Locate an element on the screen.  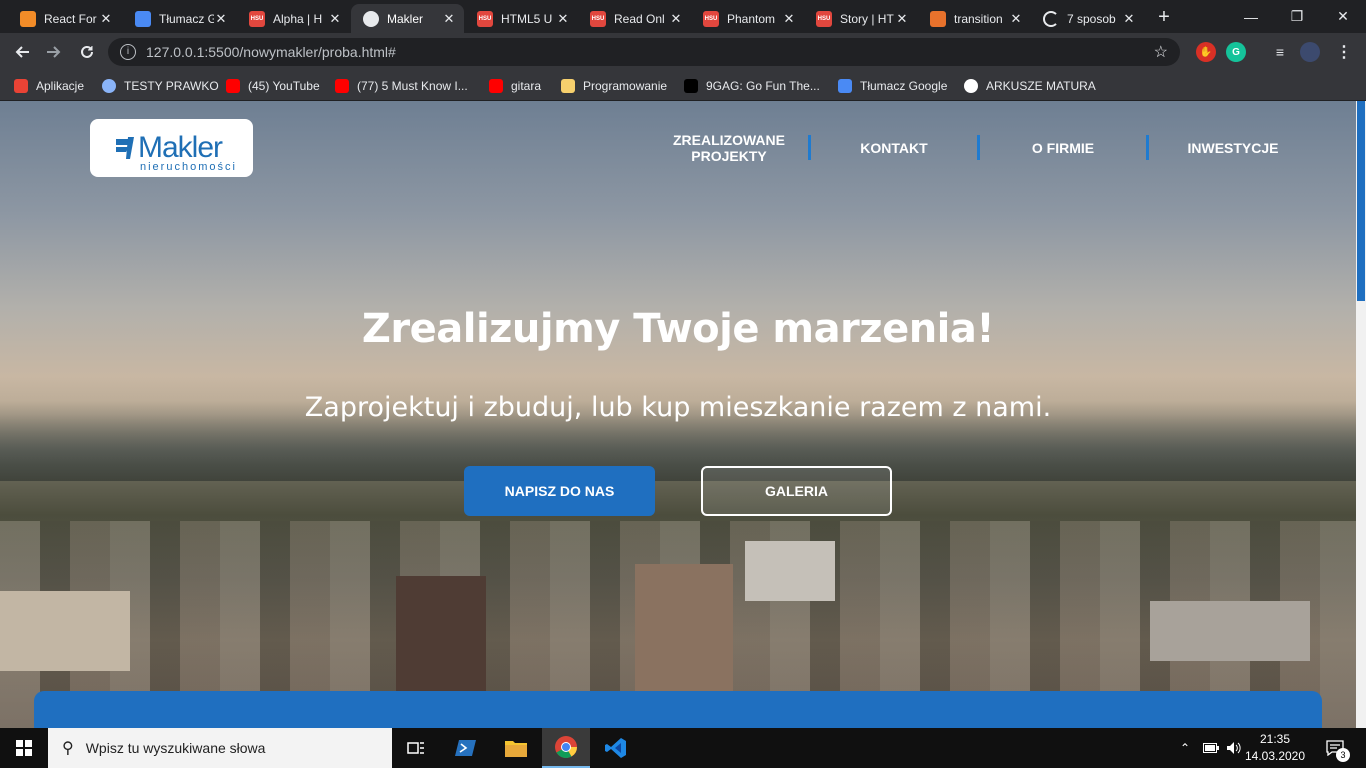
tray-chevron-icon: ⌃ is located at coordinates (1185, 748).